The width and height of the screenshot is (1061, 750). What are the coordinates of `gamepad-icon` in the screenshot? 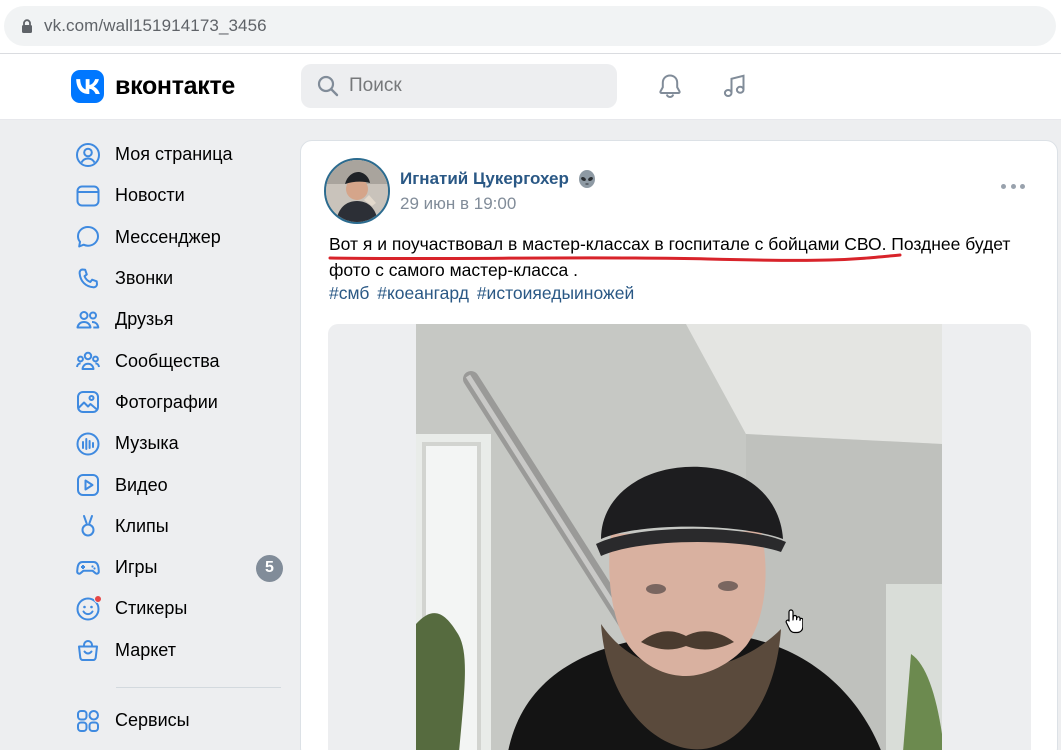 It's located at (88, 568).